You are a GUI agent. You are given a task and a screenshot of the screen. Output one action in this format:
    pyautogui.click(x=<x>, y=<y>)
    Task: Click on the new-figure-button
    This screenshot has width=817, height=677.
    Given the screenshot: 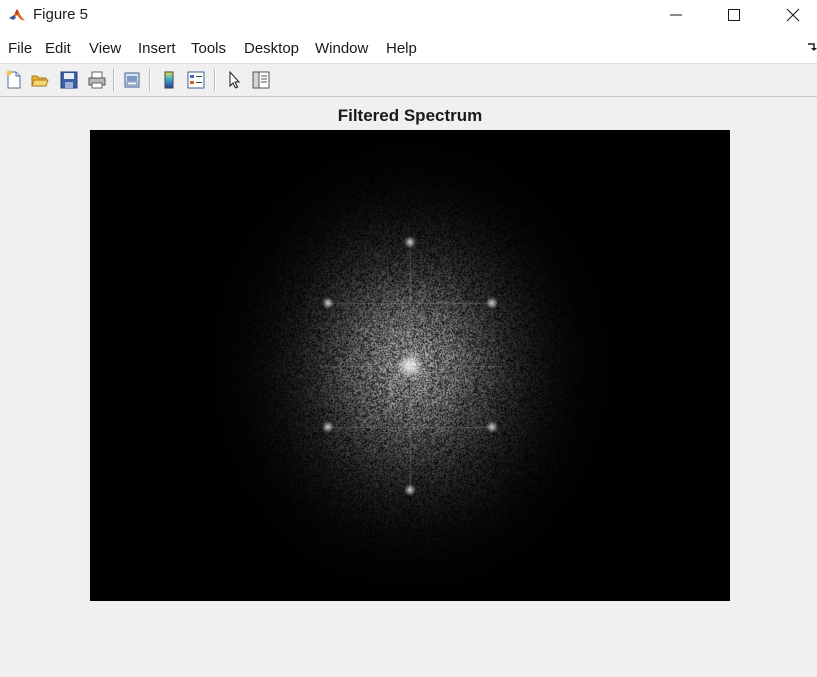 What is the action you would take?
    pyautogui.click(x=14, y=80)
    